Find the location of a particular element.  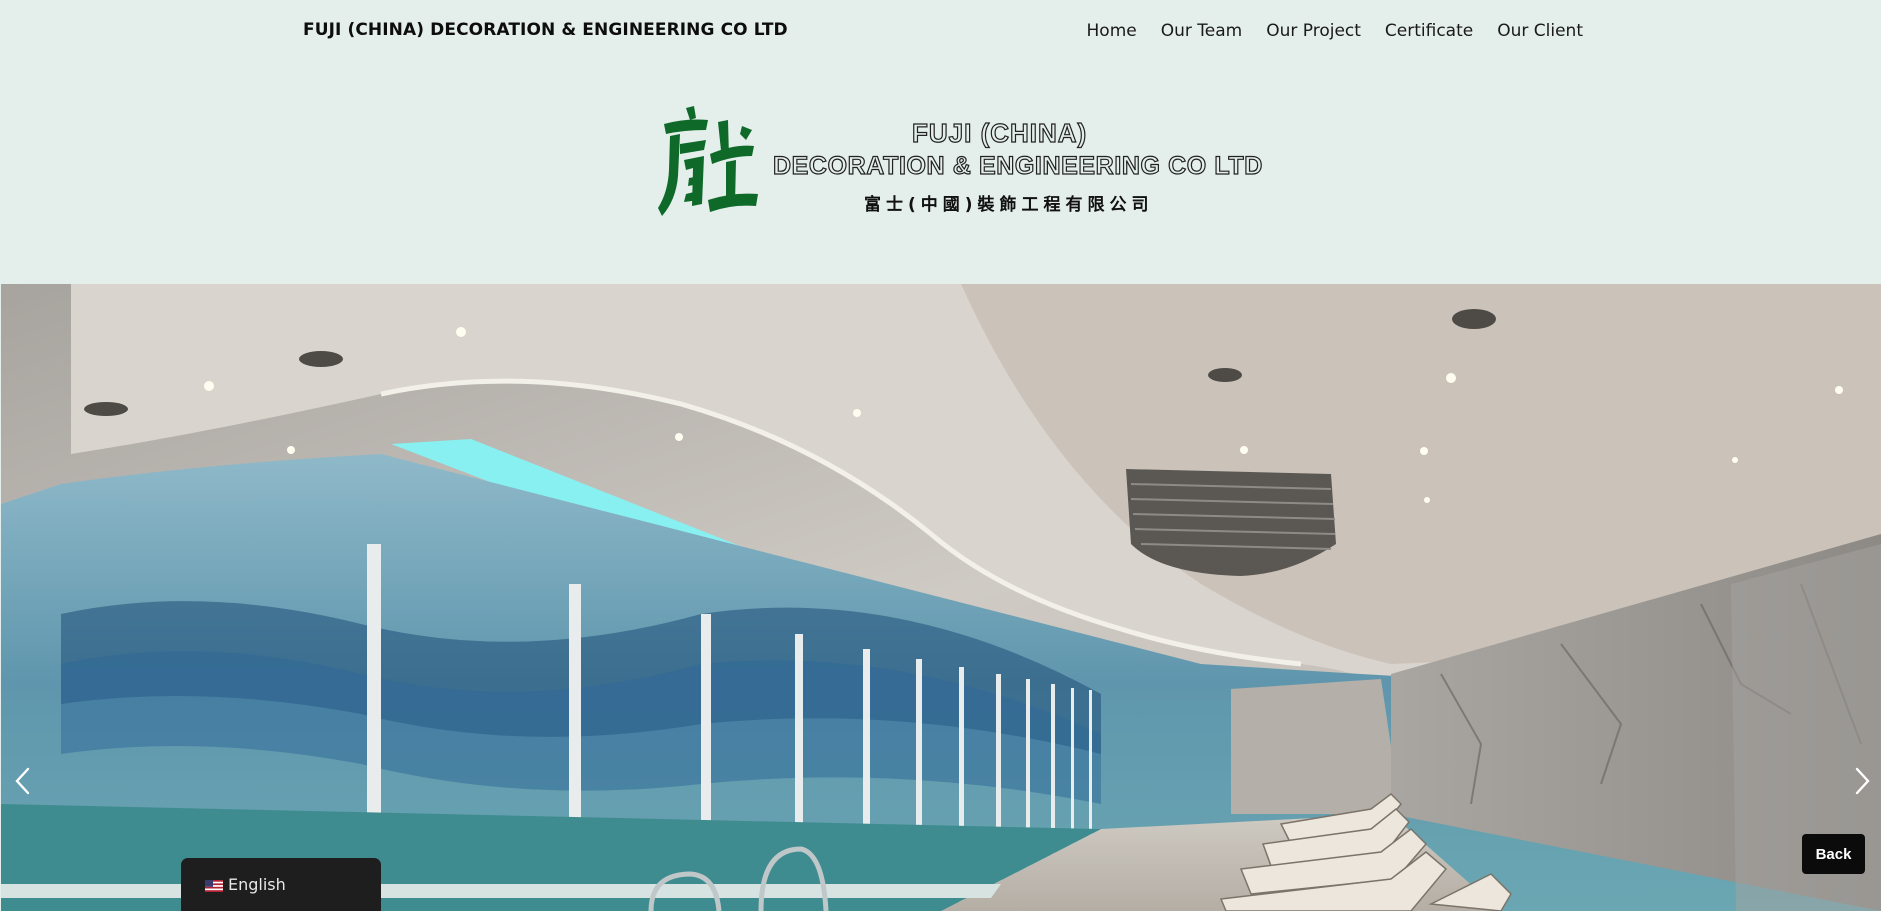

nav-certificate: Certificate is located at coordinates (1429, 31).